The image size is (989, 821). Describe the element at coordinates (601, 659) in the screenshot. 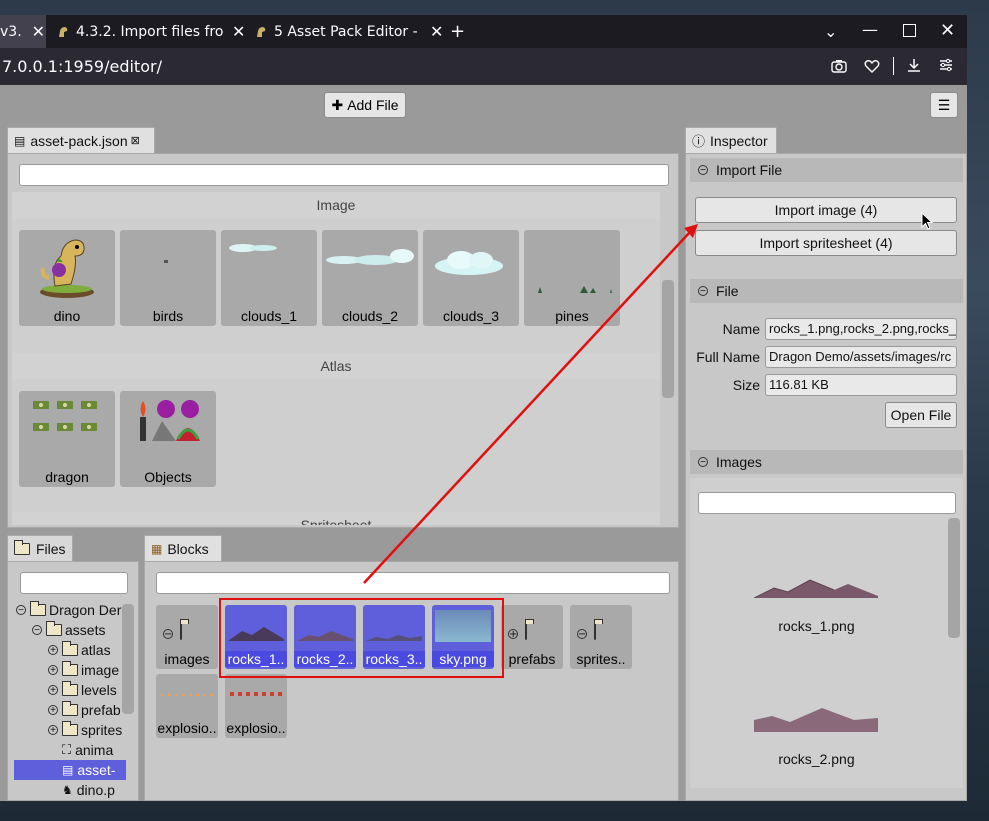

I see `block-label: sprites..` at that location.